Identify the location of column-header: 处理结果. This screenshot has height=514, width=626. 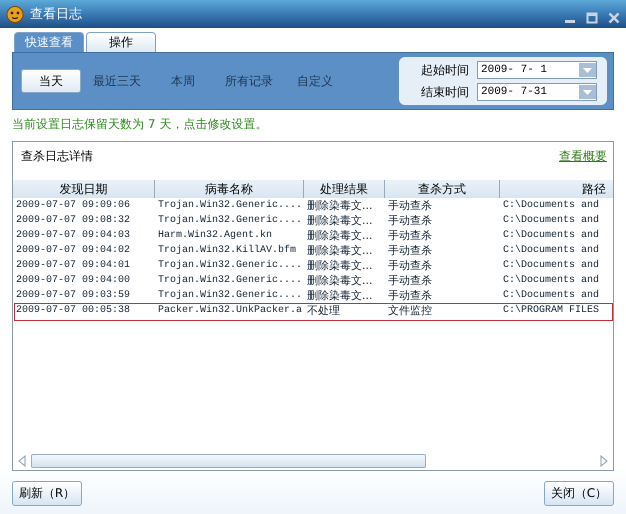
(344, 189).